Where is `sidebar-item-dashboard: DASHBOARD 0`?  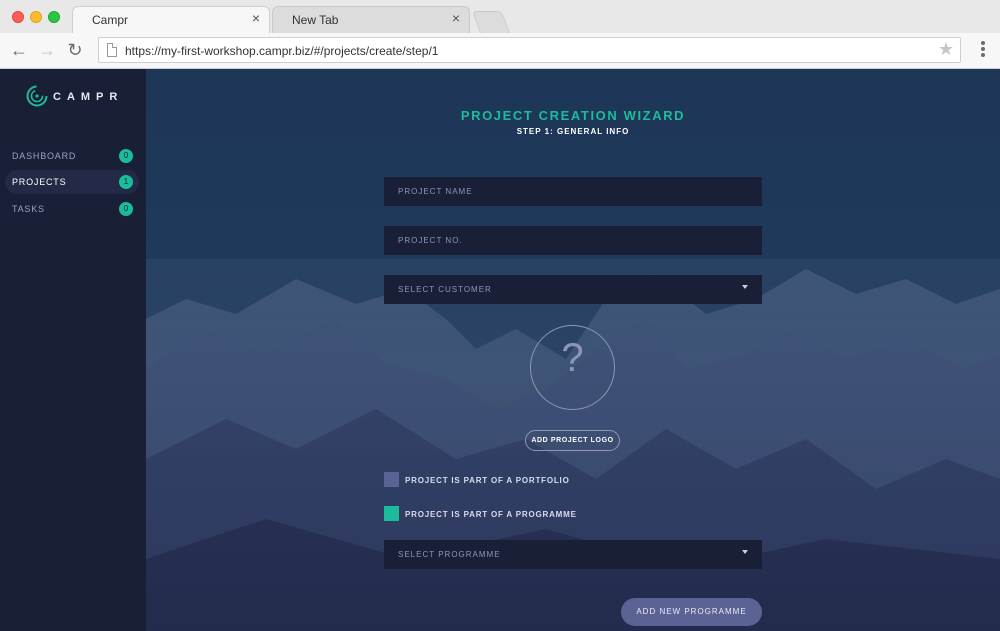
sidebar-item-dashboard: DASHBOARD 0 is located at coordinates (72, 156).